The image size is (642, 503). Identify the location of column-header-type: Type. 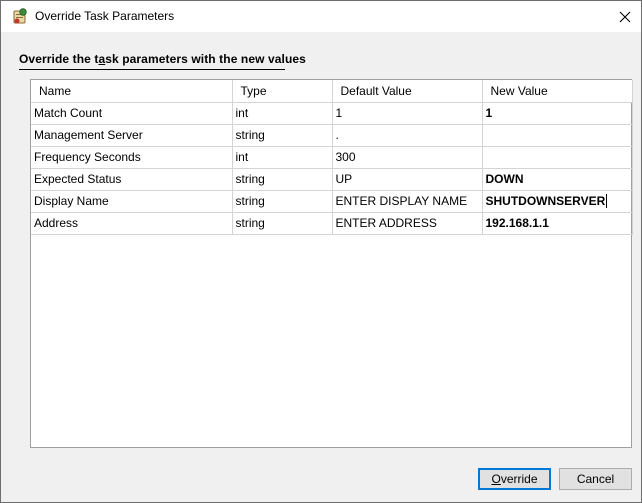
(282, 91).